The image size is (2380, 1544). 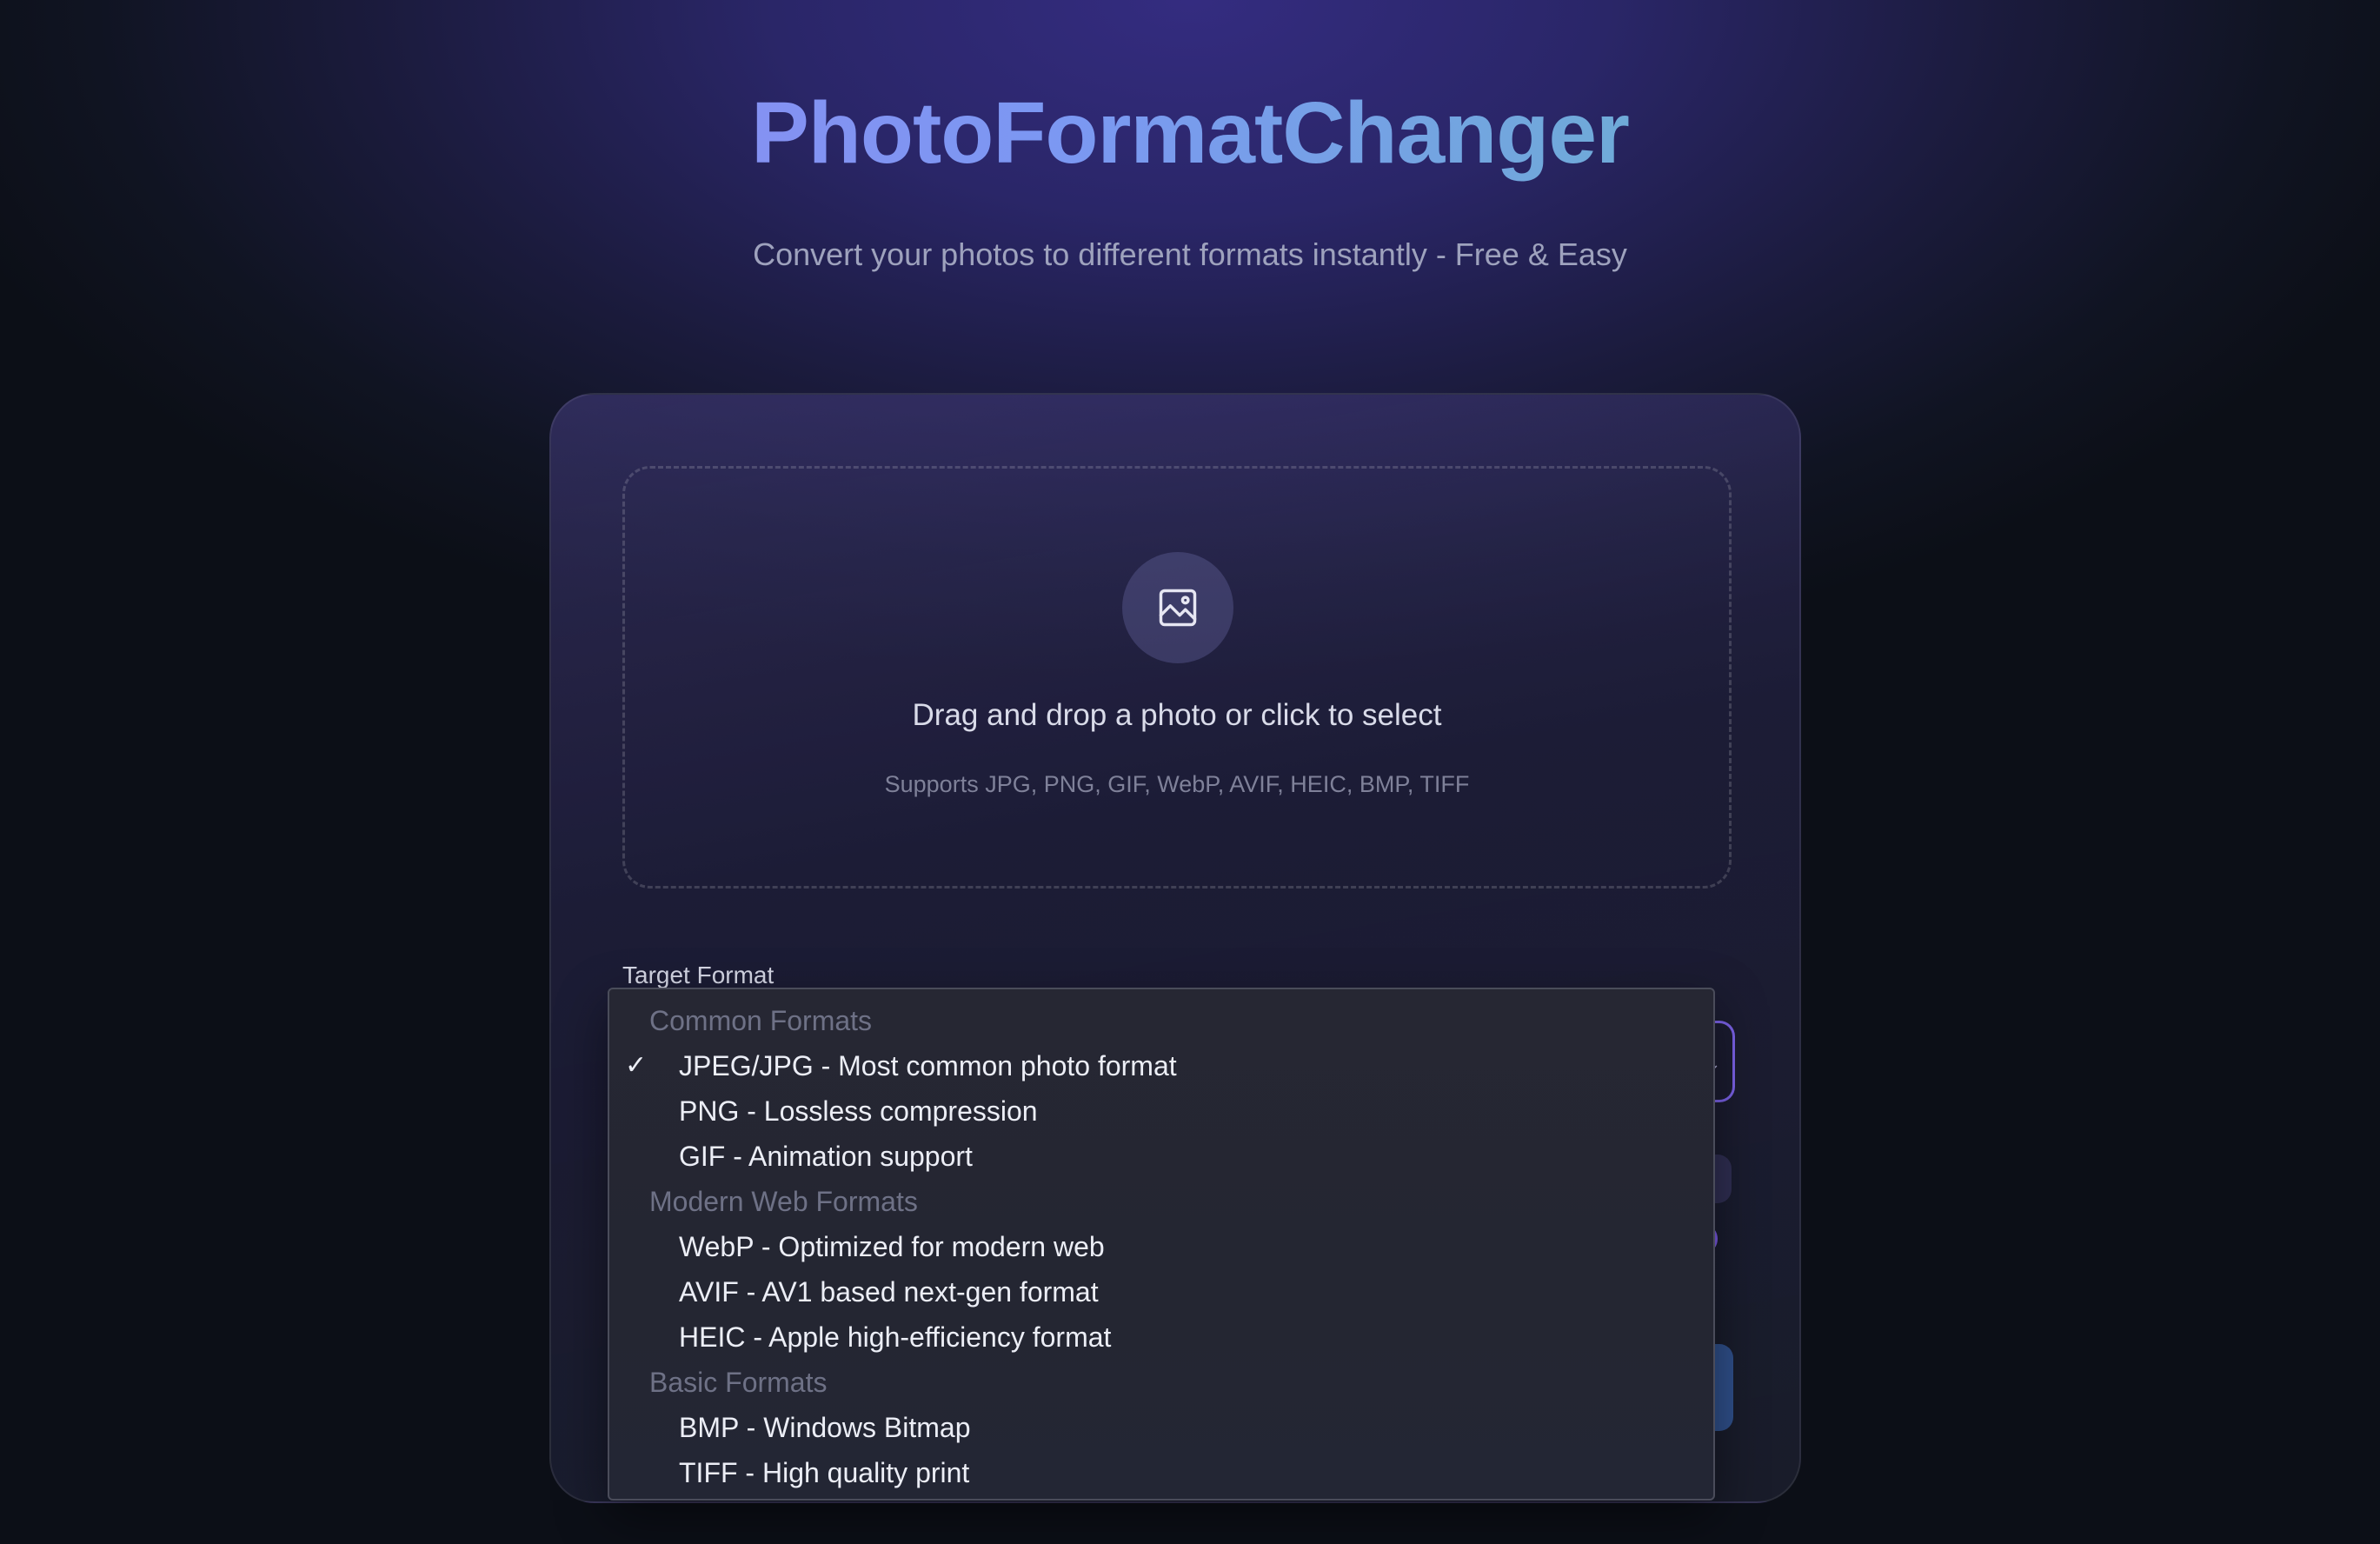 I want to click on checkmark-icon: ✓, so click(x=636, y=1065).